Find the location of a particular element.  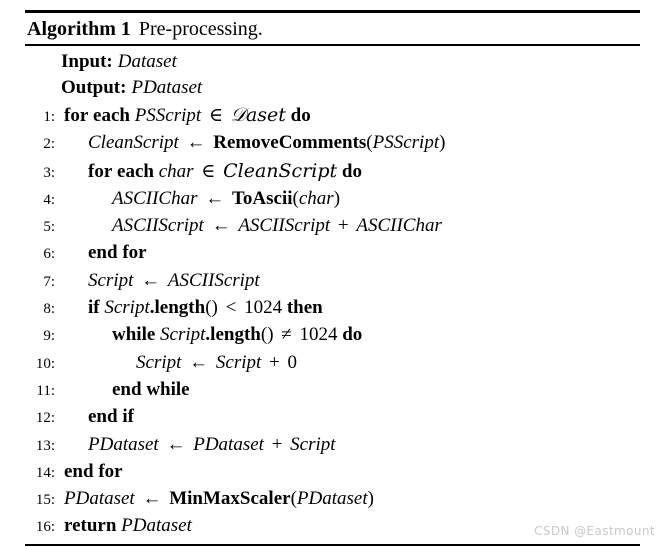

line-number: 10: is located at coordinates (45, 363).